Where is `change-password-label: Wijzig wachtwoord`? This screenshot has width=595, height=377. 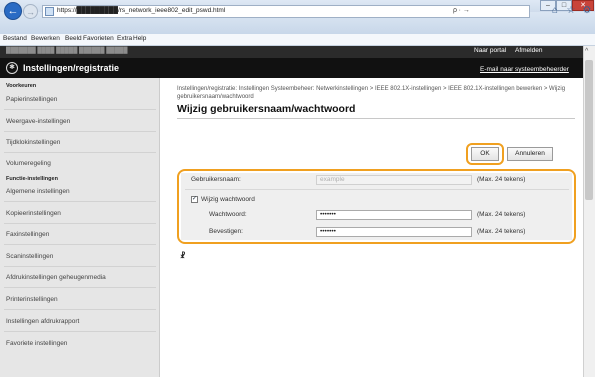 change-password-label: Wijzig wachtwoord is located at coordinates (228, 199).